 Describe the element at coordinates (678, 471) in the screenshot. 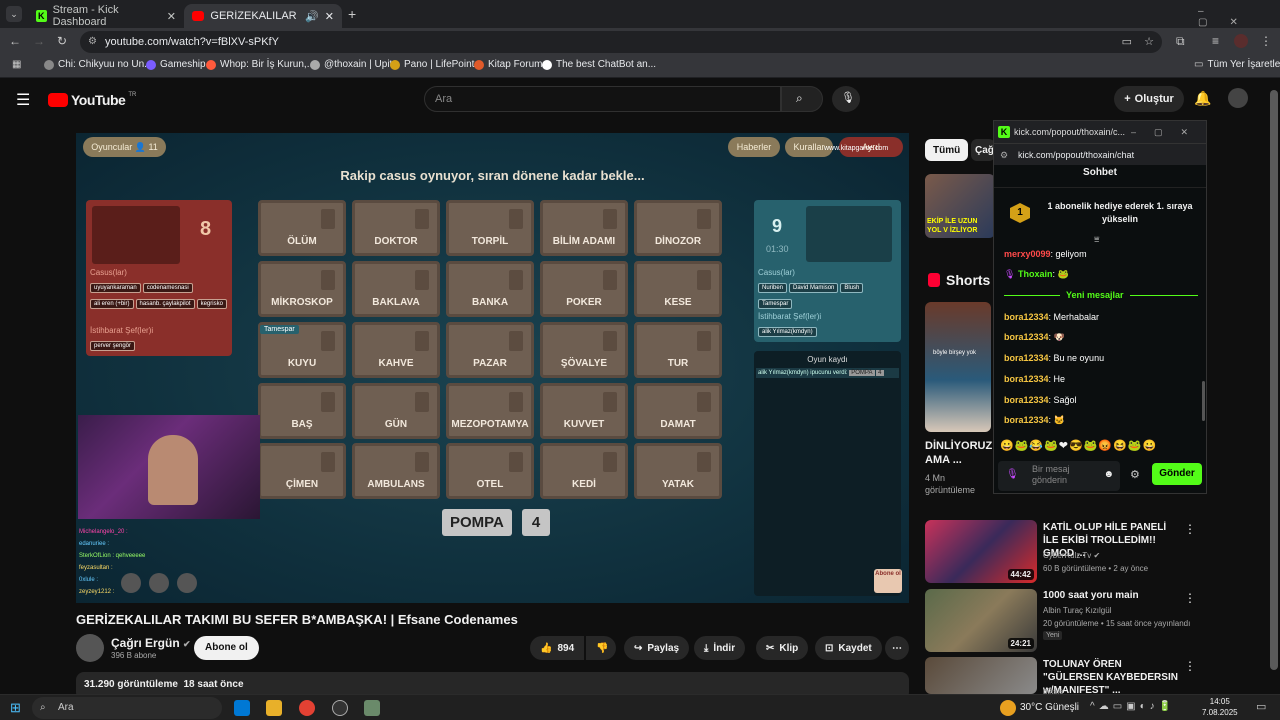

I see `word-card: YATAK` at that location.